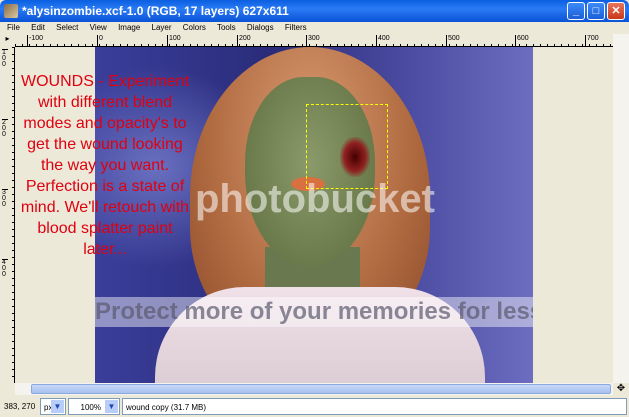 The image size is (629, 417). Describe the element at coordinates (296, 27) in the screenshot. I see `menu-filters: Filters` at that location.